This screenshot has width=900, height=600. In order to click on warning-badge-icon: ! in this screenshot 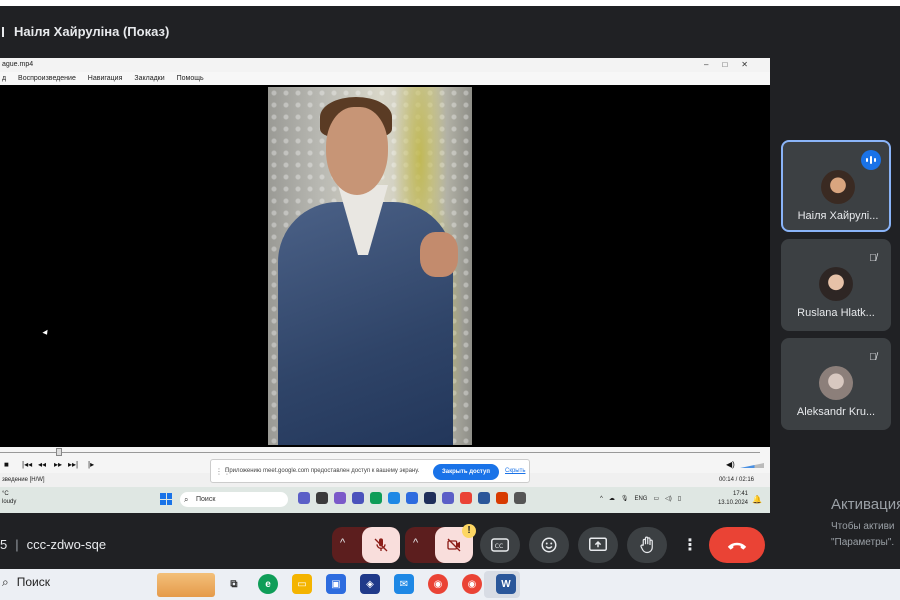, I will do `click(469, 531)`.